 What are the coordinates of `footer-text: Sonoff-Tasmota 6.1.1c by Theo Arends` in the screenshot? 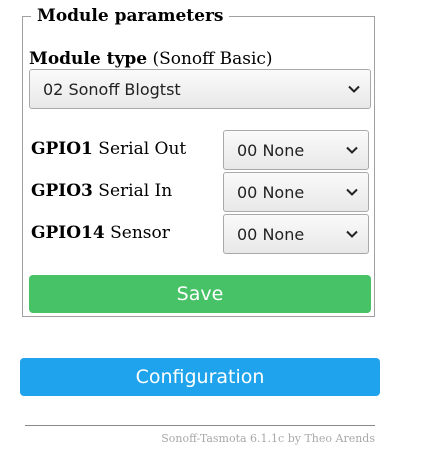 It's located at (268, 438).